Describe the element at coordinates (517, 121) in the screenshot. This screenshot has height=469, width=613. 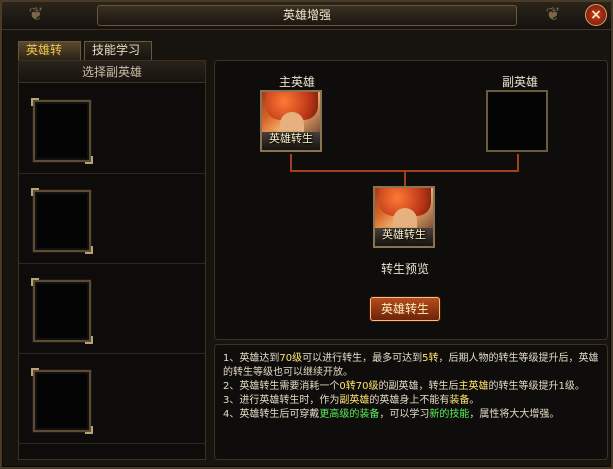
I see `sub-hero-empty-slot` at that location.